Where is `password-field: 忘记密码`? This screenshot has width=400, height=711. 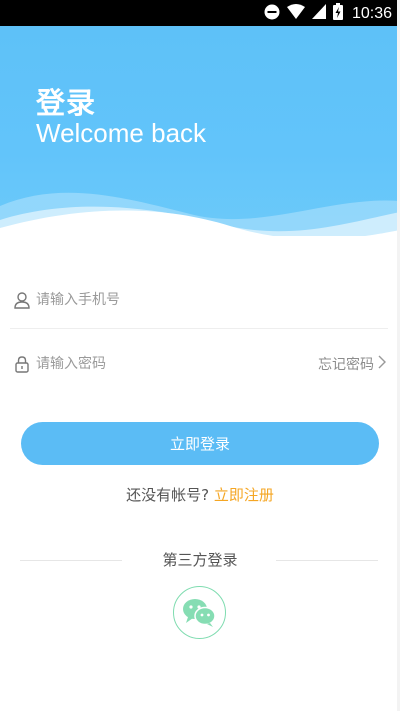
password-field: 忘记密码 is located at coordinates (199, 364).